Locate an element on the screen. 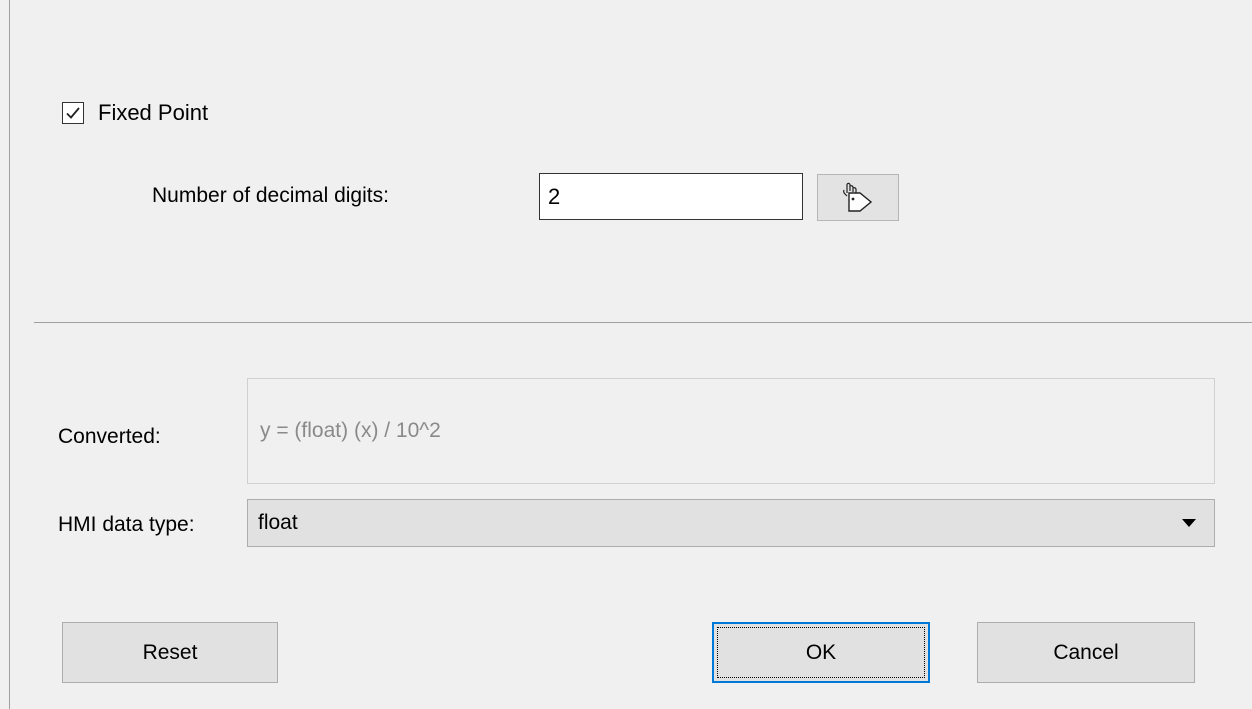  ok-button: OK is located at coordinates (821, 652).